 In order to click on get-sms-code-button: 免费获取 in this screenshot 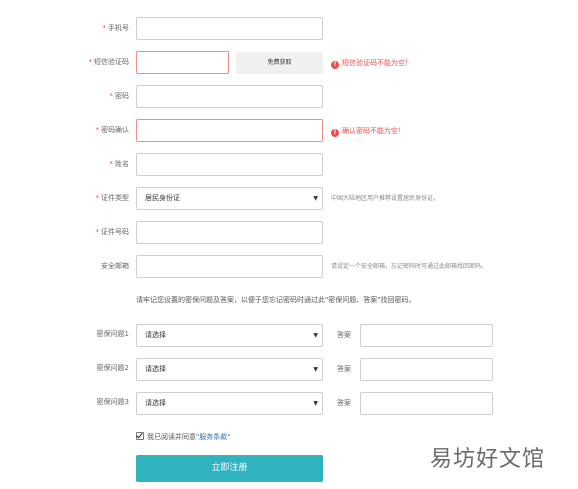, I will do `click(279, 63)`.